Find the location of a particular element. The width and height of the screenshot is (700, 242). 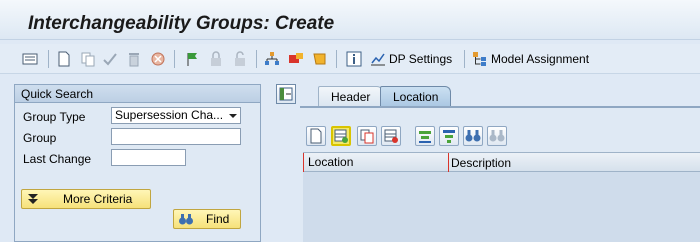

group-input is located at coordinates (176, 136).